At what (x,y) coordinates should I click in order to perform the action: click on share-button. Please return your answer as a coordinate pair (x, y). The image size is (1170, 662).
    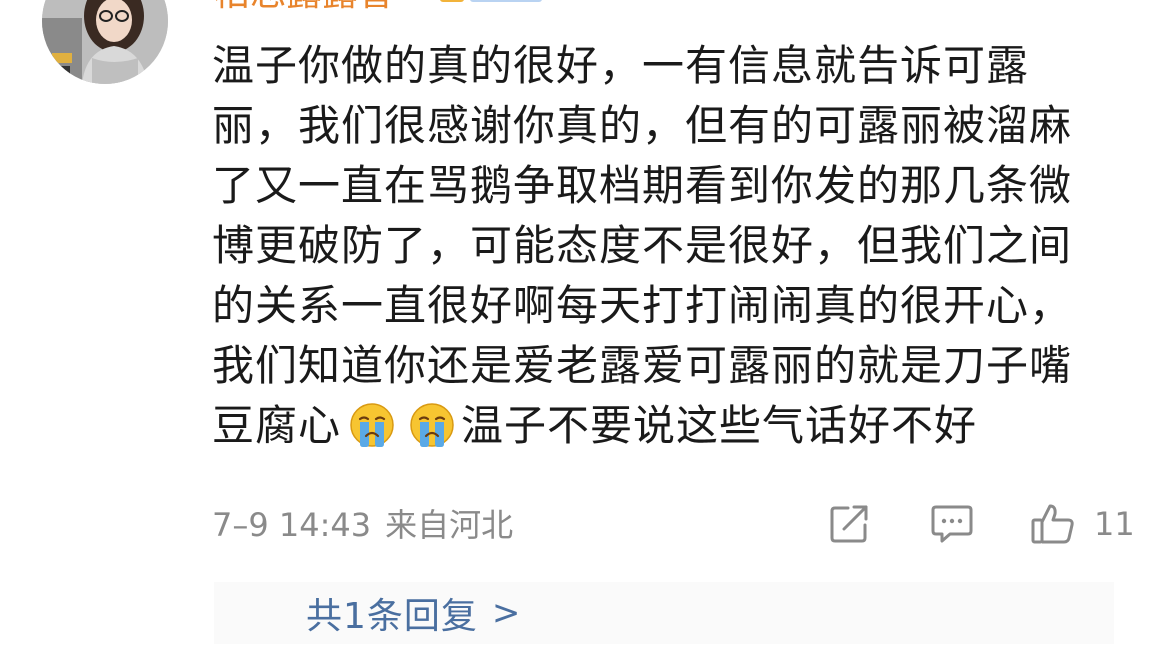
    Looking at the image, I should click on (849, 524).